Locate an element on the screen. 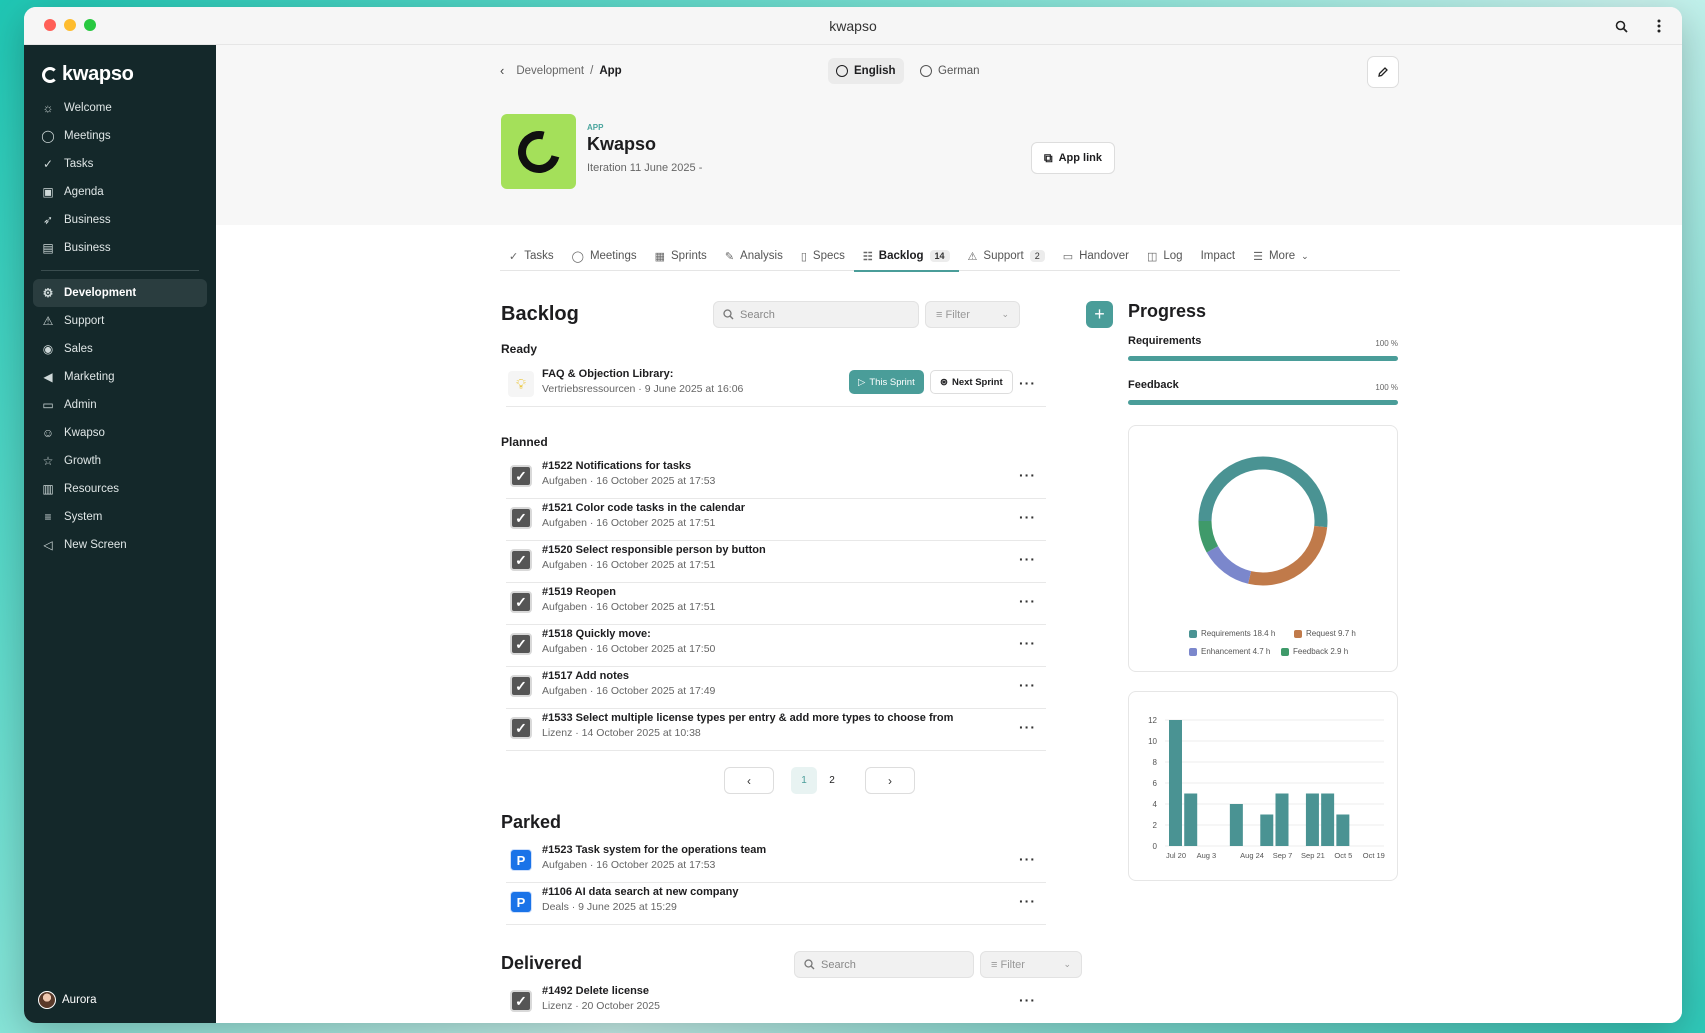 The height and width of the screenshot is (1033, 1705). calendar-icon: ▦ is located at coordinates (660, 256).